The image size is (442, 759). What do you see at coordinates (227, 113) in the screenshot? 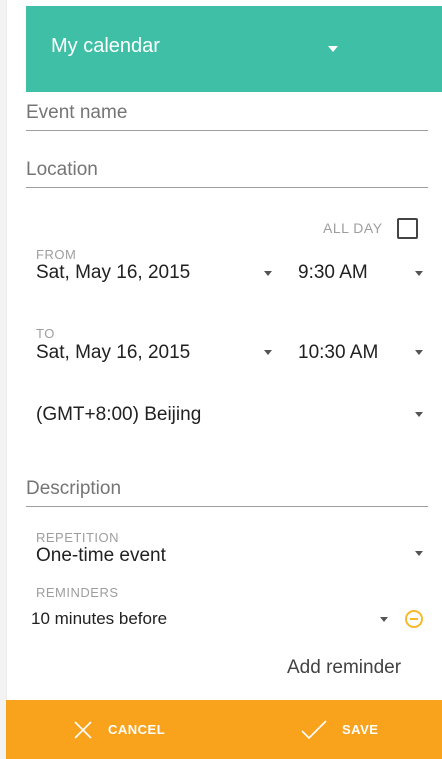
I see `event-name-field: Event name` at bounding box center [227, 113].